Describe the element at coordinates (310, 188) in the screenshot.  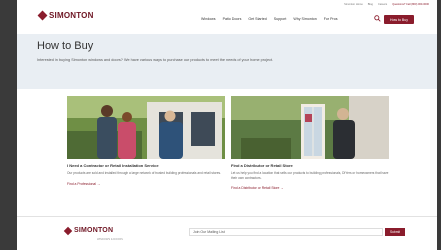
I see `find-distributor-link: Find a Distributor or Retail Store →` at that location.